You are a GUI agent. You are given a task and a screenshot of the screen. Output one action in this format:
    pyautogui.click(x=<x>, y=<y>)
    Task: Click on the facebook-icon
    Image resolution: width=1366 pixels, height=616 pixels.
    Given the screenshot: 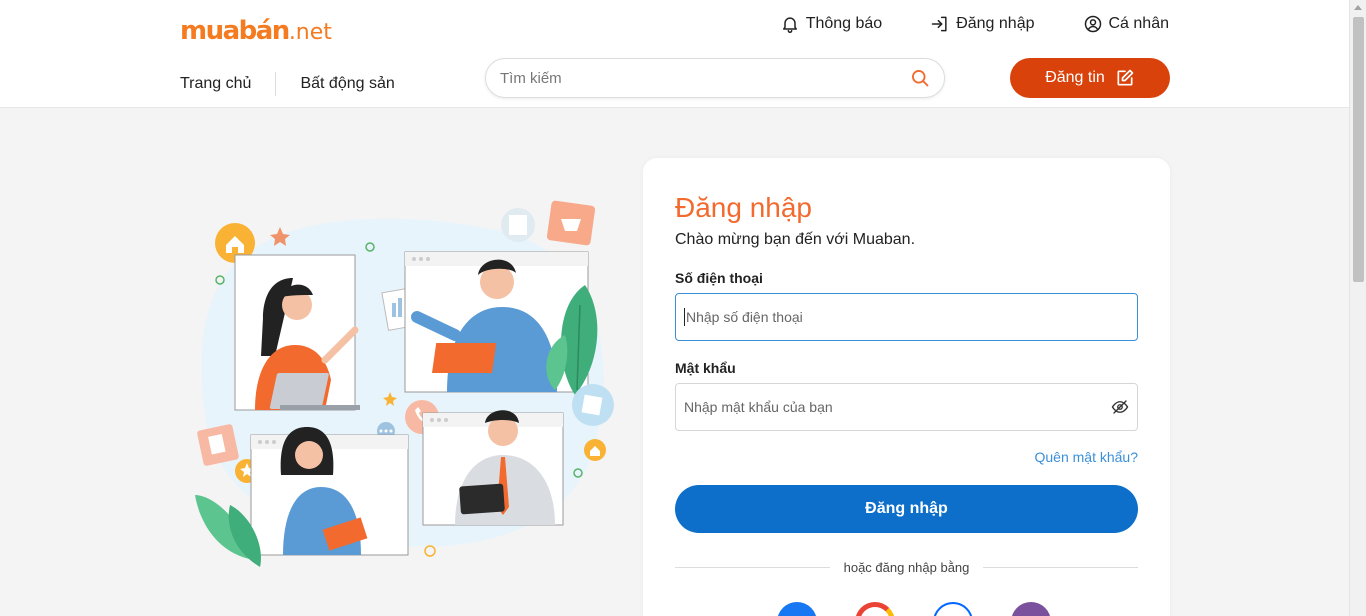 What is the action you would take?
    pyautogui.click(x=797, y=609)
    